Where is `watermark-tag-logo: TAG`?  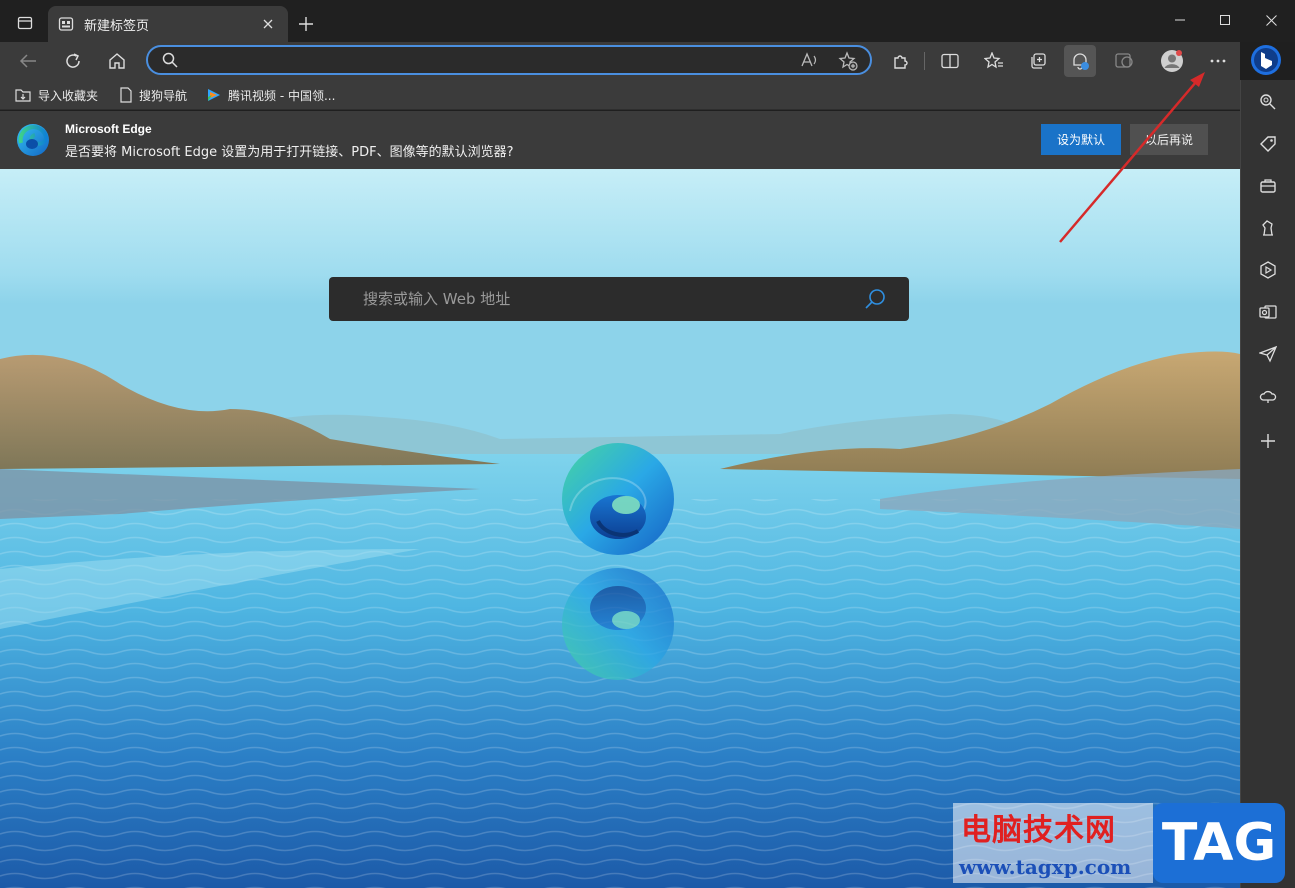
watermark-tag-logo: TAG is located at coordinates (1219, 843).